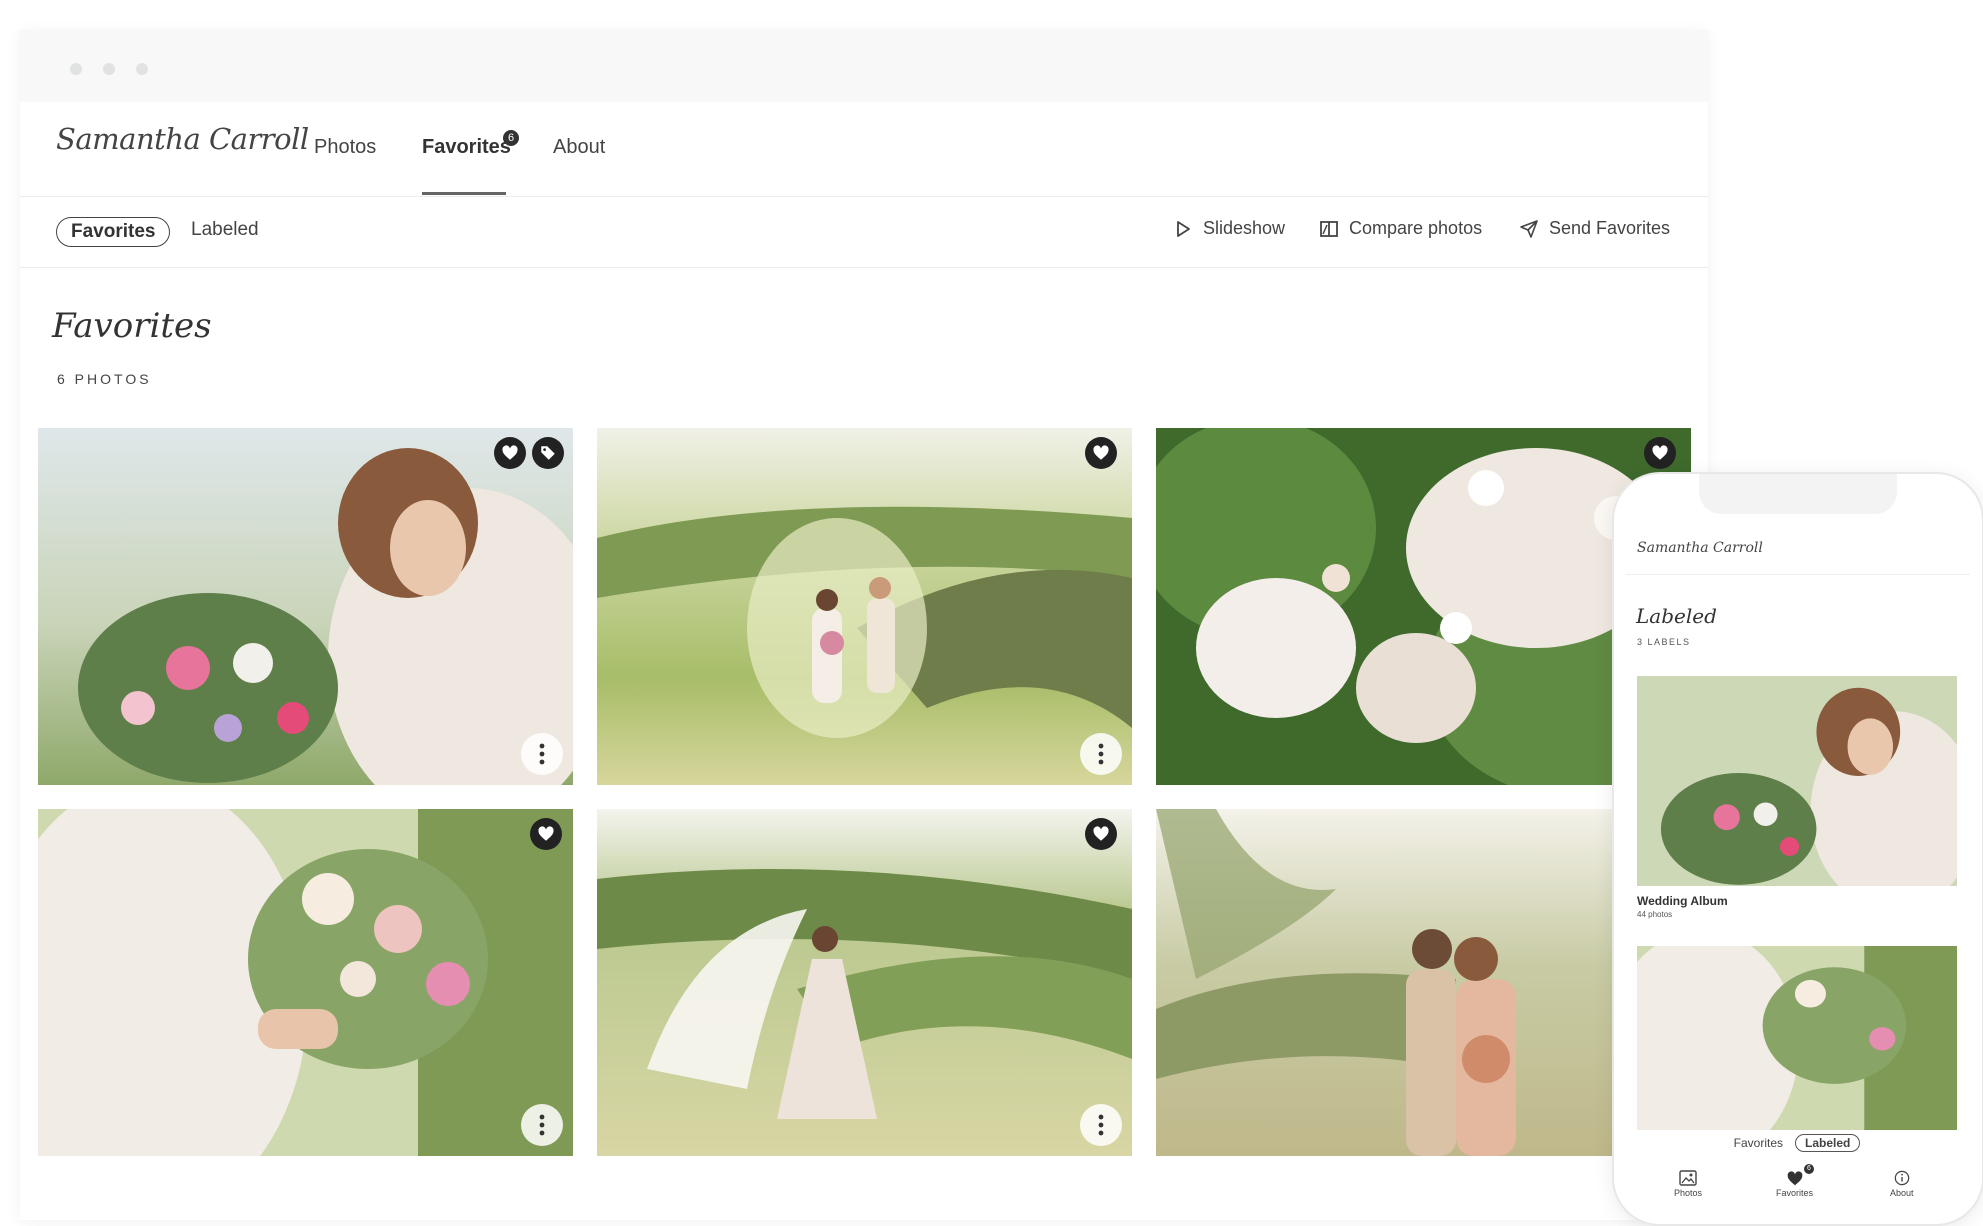  Describe the element at coordinates (1676, 616) in the screenshot. I see `mobile-page-title: Labeled` at that location.